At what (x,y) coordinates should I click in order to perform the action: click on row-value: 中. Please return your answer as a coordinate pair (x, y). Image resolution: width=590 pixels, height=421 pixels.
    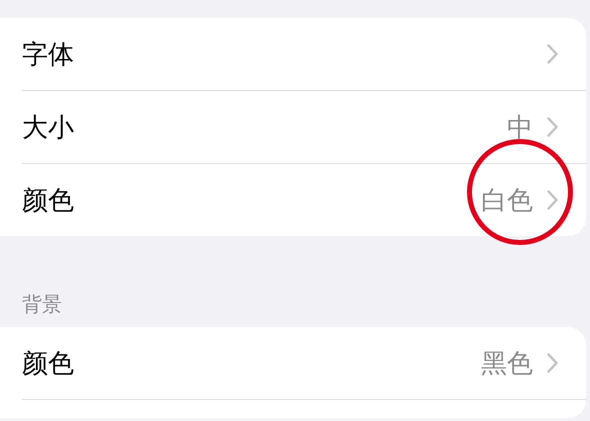
    Looking at the image, I should click on (520, 128).